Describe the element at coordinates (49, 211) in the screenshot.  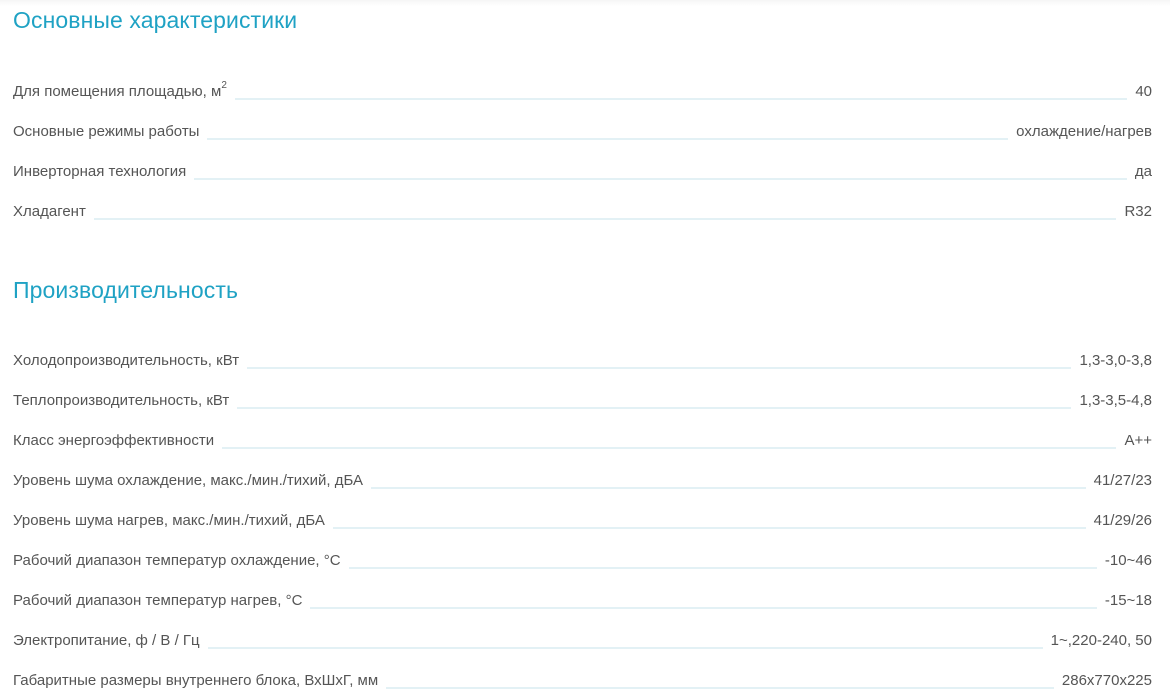
I see `spec-label: Хладагент` at that location.